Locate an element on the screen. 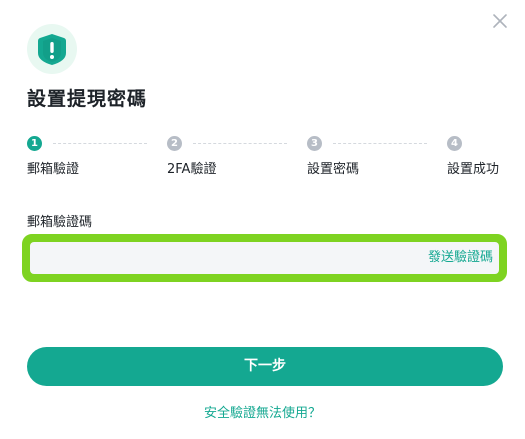 Image resolution: width=525 pixels, height=439 pixels. step-label: 2FA驗證 is located at coordinates (192, 169).